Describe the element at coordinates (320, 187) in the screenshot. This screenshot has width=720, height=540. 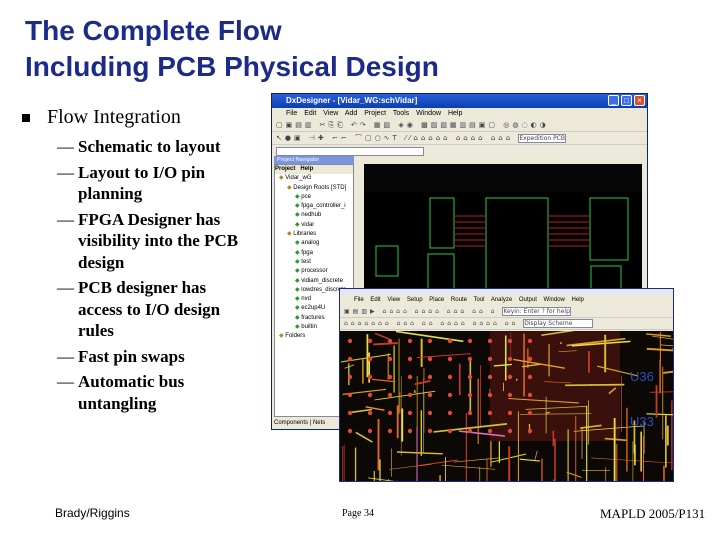
I see `tree-item-label: Design Roots [STD]` at that location.